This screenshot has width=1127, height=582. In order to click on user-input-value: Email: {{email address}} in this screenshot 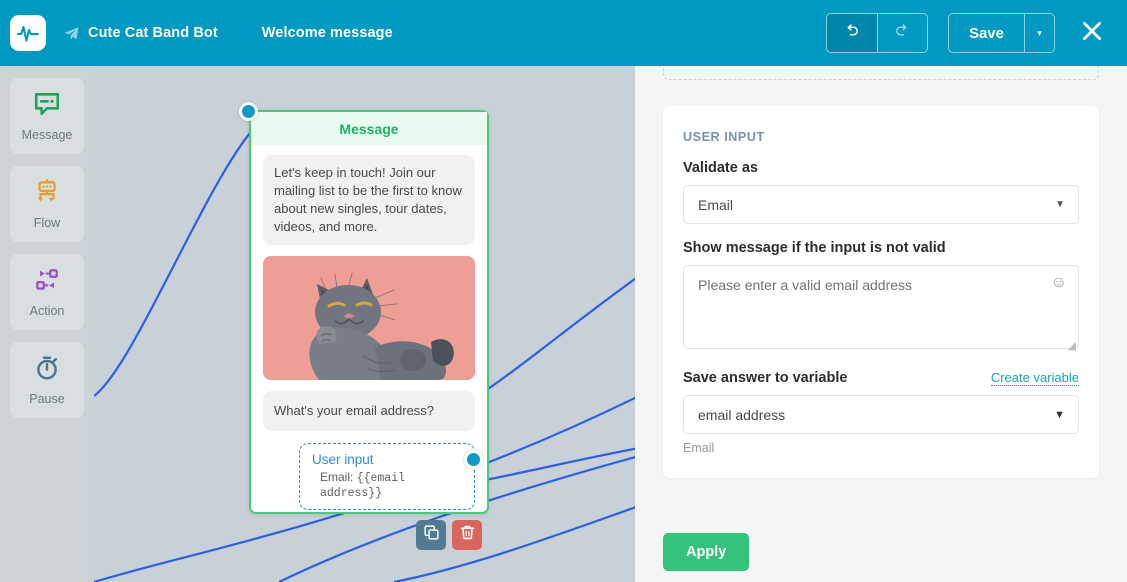, I will do `click(387, 485)`.